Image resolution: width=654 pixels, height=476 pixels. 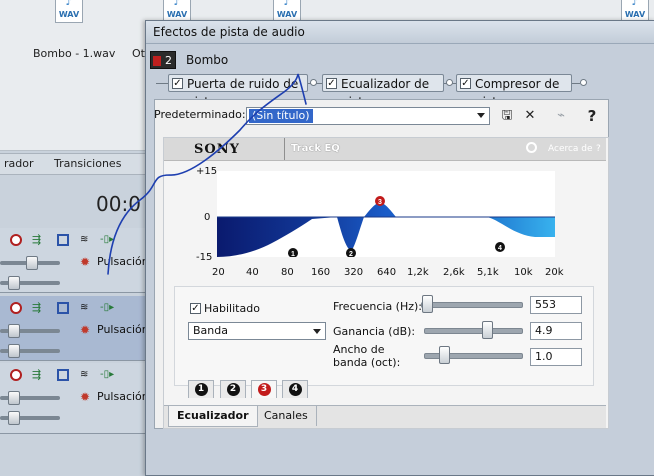 What do you see at coordinates (507, 116) in the screenshot?
I see `save-icon: 🖫` at bounding box center [507, 116].